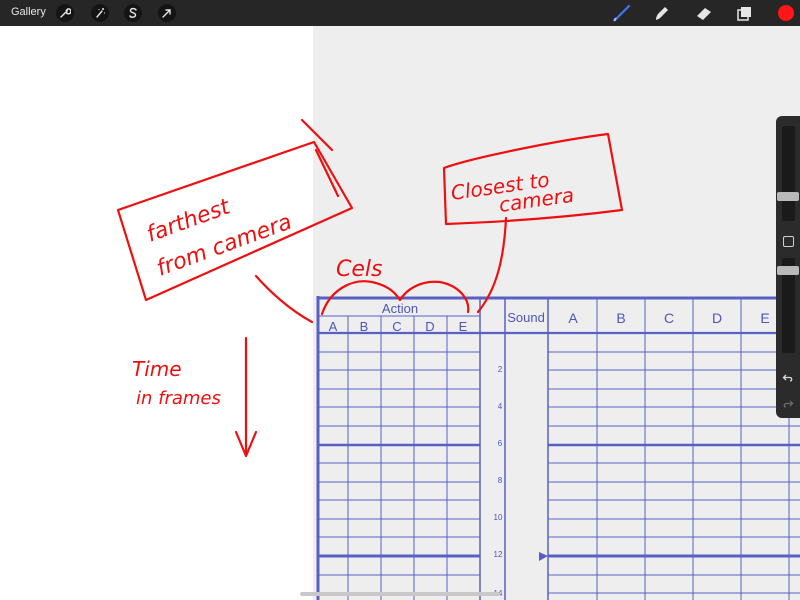 The width and height of the screenshot is (800, 600). I want to click on camera-col-d: D, so click(717, 318).